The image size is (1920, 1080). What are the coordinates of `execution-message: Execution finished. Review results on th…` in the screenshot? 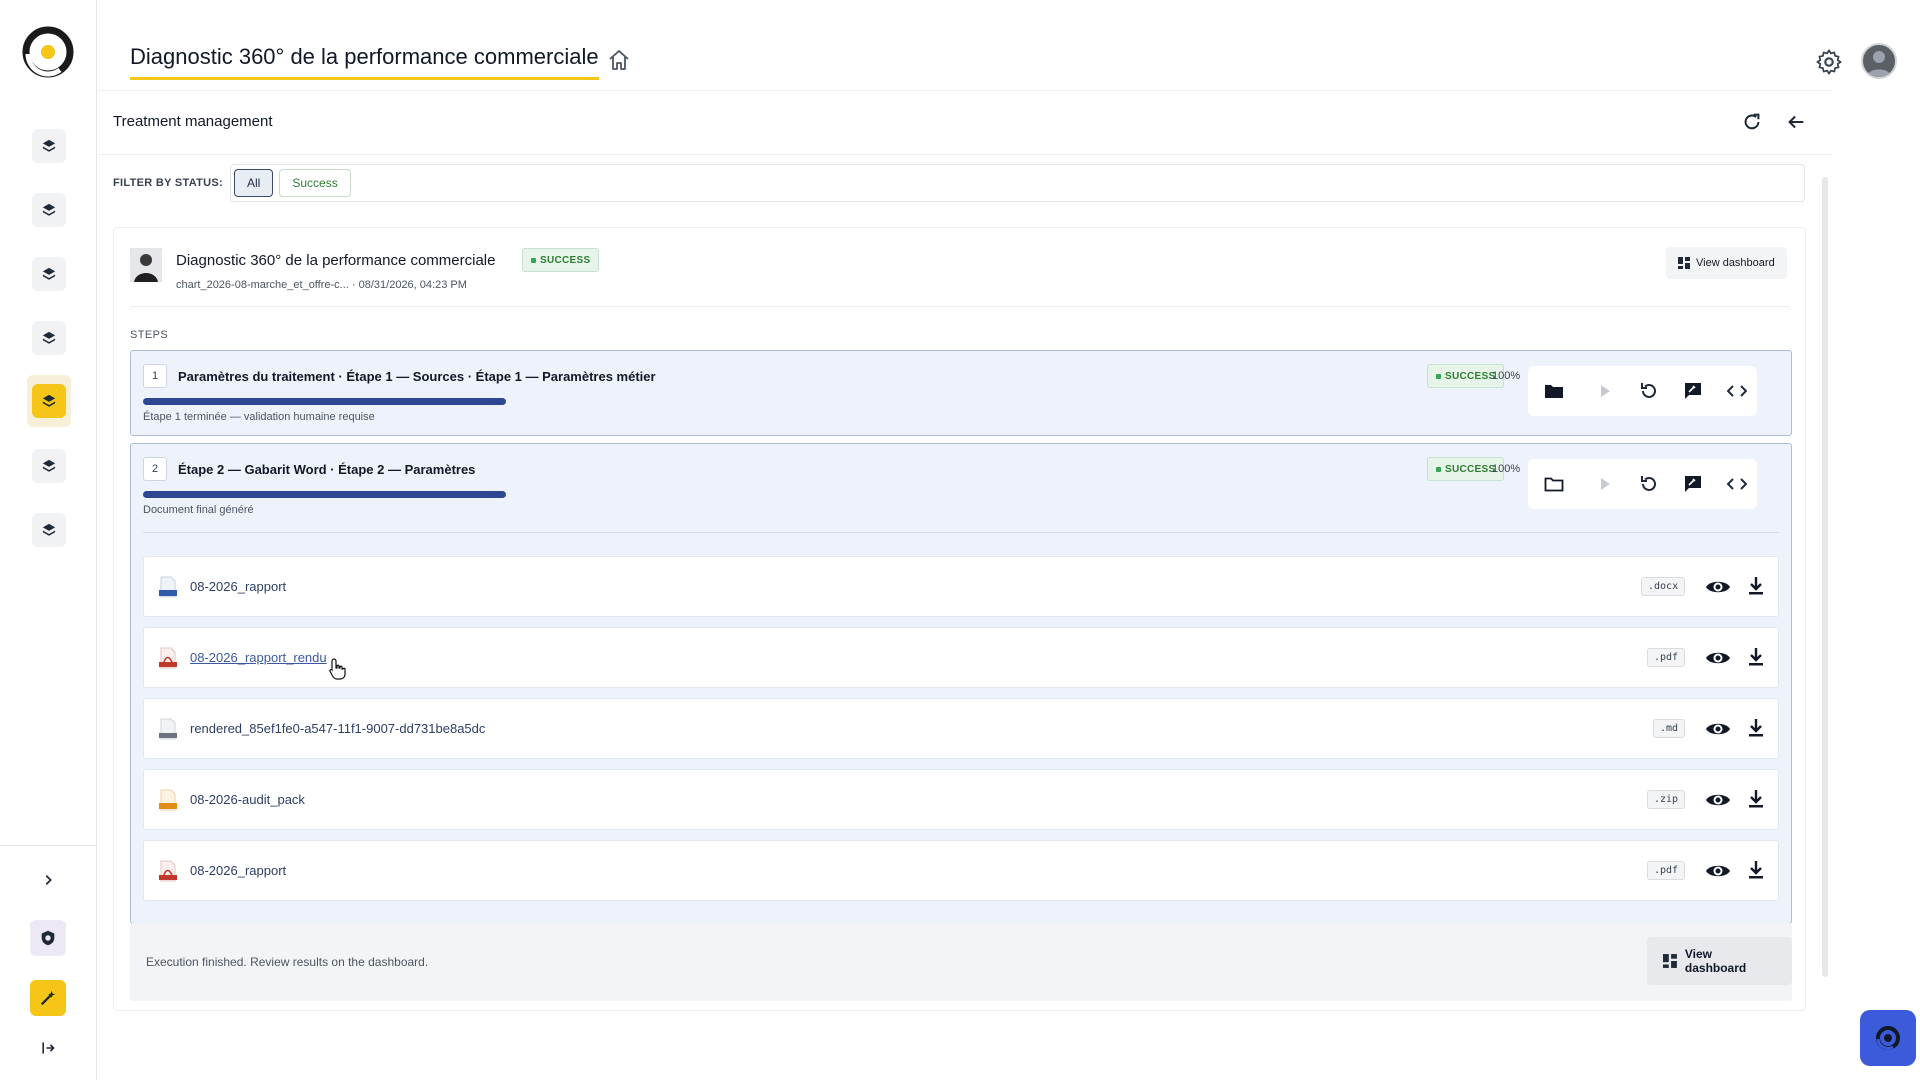 It's located at (287, 962).